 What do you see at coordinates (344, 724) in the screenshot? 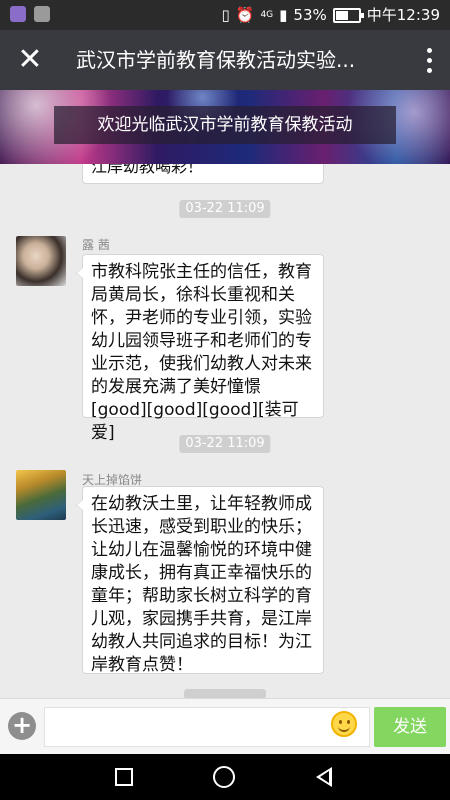
I see `emoji-icon` at bounding box center [344, 724].